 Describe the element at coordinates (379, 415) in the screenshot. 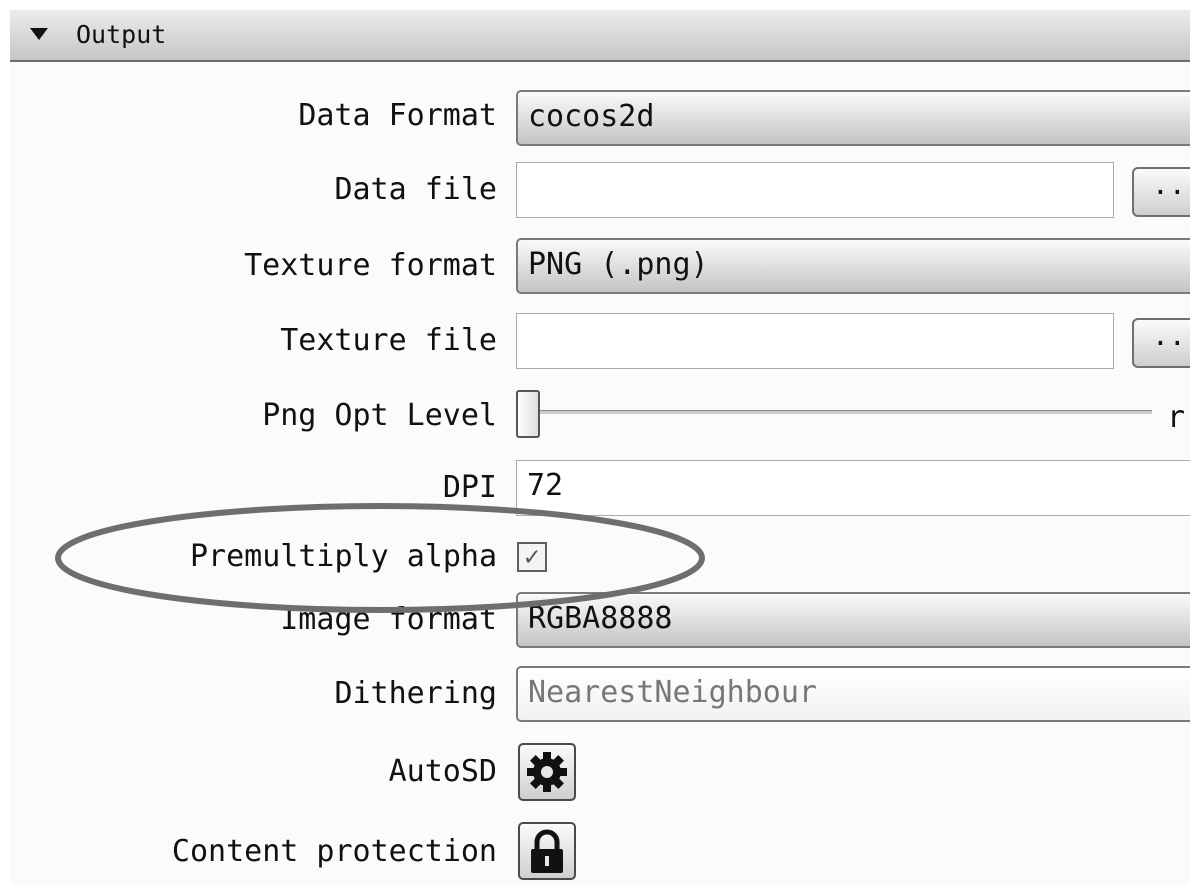

I see `png-opt-level-label: Png Opt Level` at that location.